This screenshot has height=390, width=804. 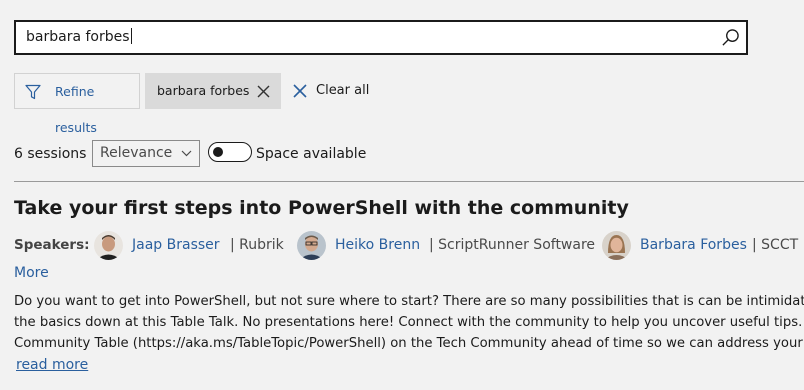 What do you see at coordinates (52, 245) in the screenshot?
I see `speakers-label: Speakers:` at bounding box center [52, 245].